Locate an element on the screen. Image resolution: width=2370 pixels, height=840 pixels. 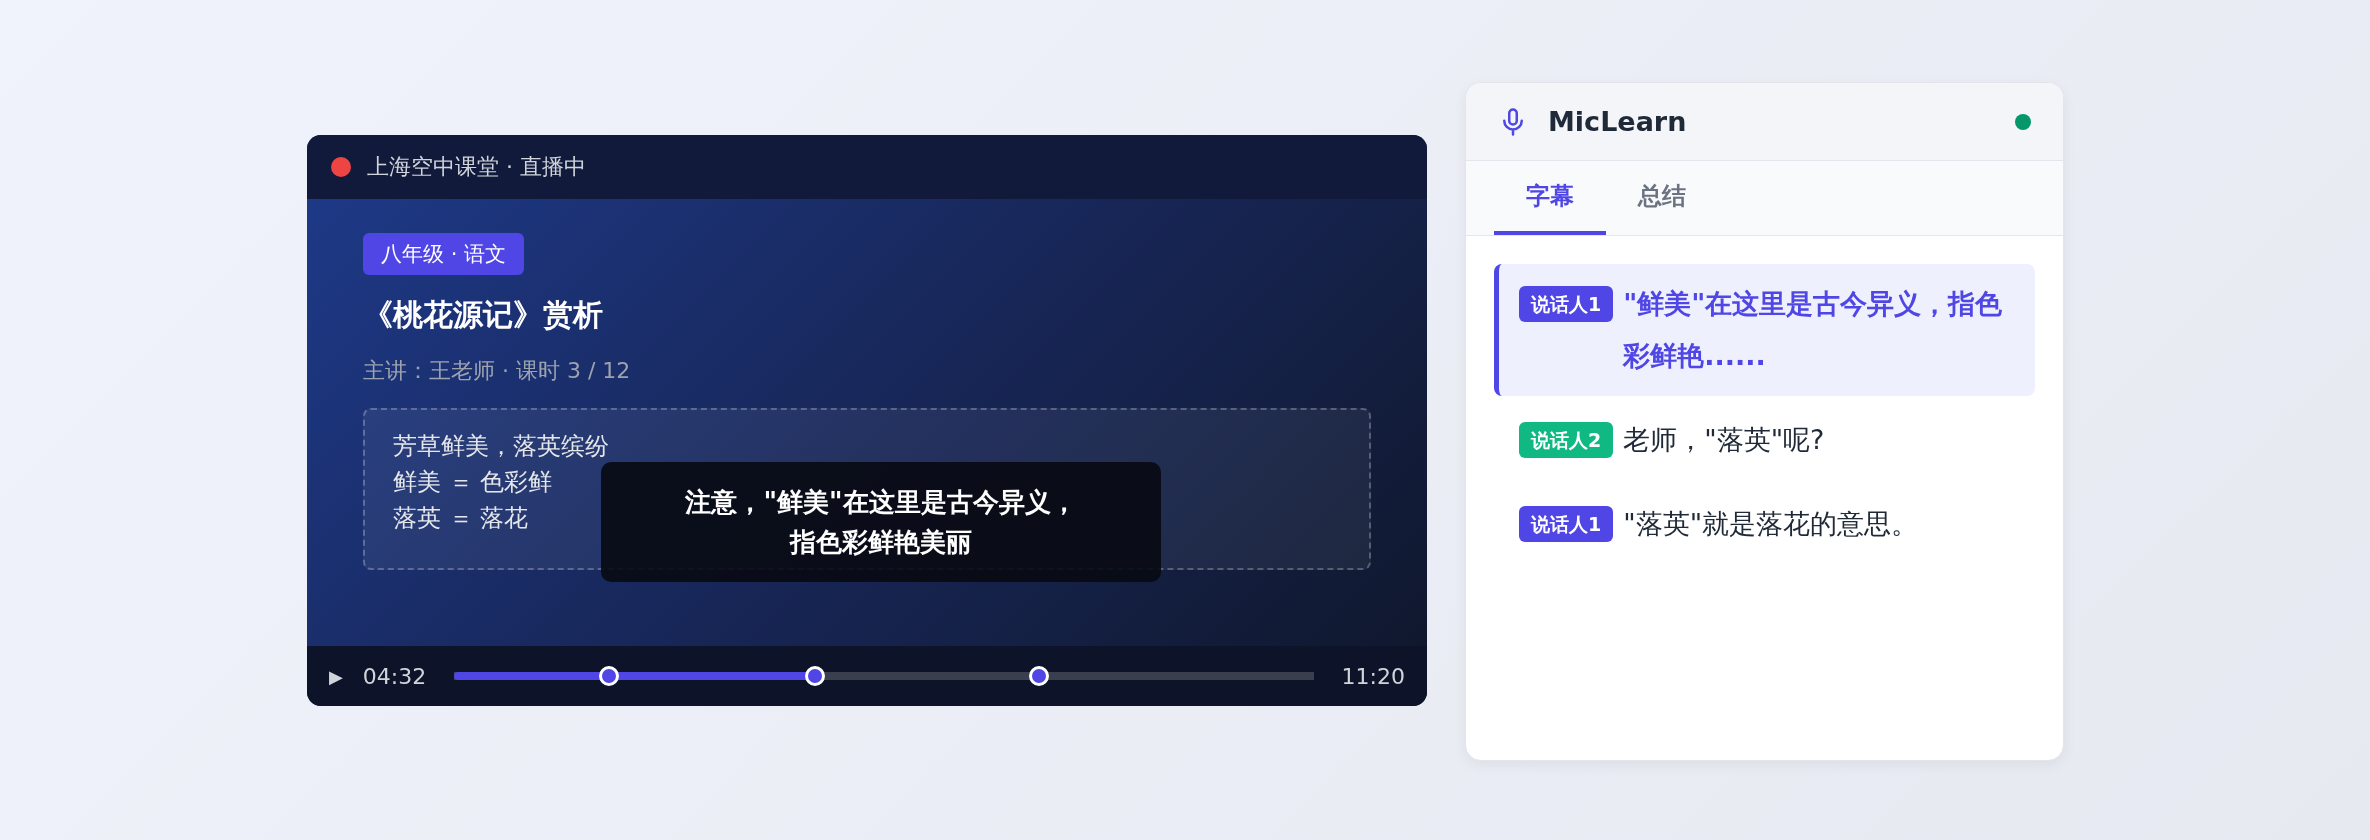
tab: 字幕 is located at coordinates (1550, 198).